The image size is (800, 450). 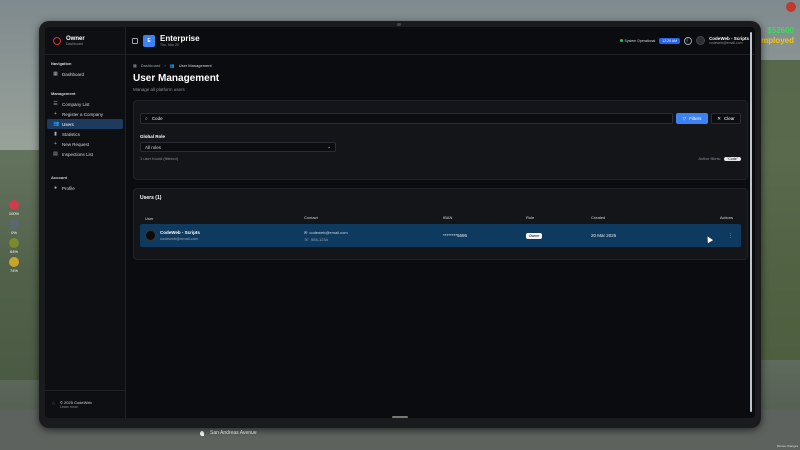 I want to click on enterprise-logo: E, so click(x=149, y=40).